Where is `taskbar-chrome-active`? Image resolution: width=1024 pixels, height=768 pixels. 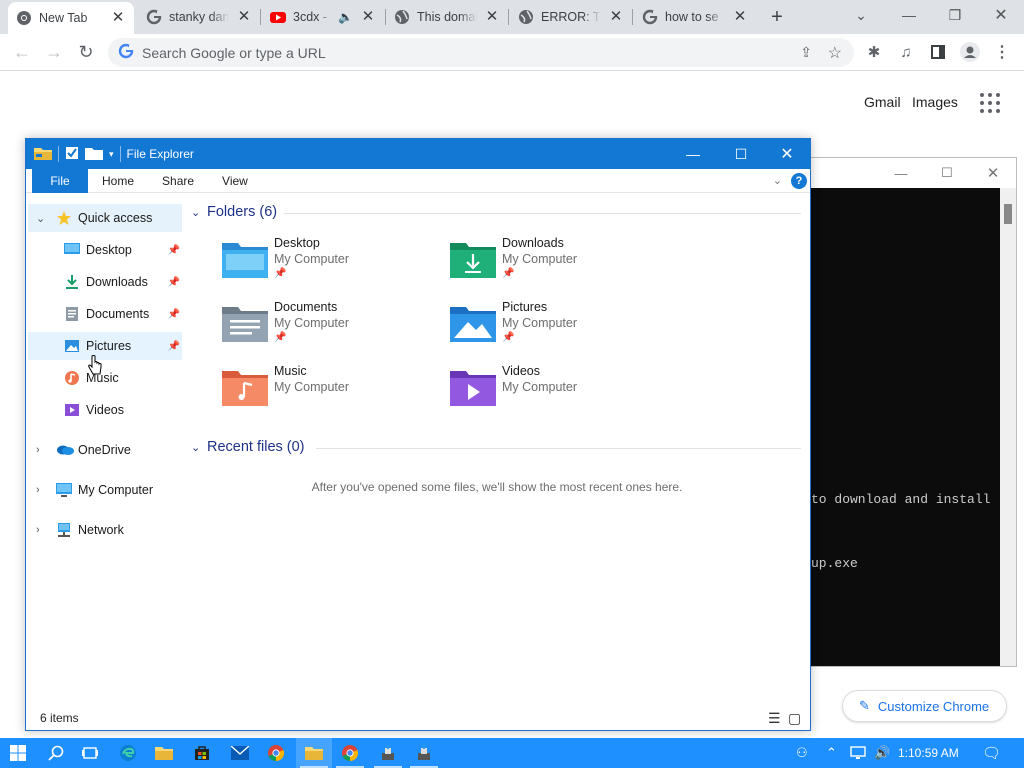 taskbar-chrome-active is located at coordinates (350, 753).